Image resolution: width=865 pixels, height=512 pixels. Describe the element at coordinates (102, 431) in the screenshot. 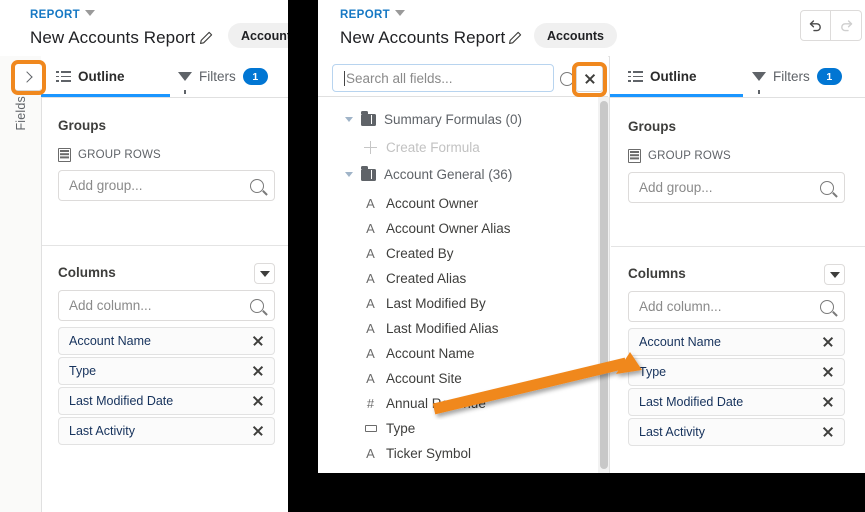

I see `column-chip-label: Last Activity` at that location.